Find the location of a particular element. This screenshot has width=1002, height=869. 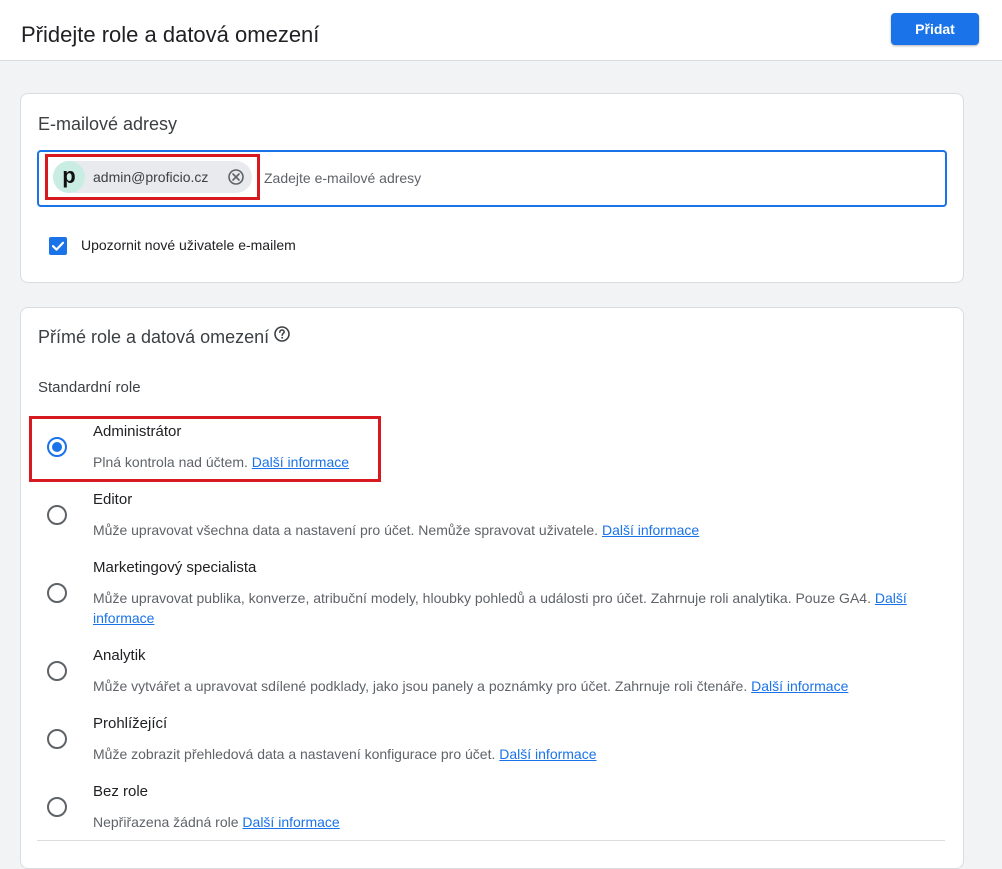

email-input is located at coordinates (594, 178).